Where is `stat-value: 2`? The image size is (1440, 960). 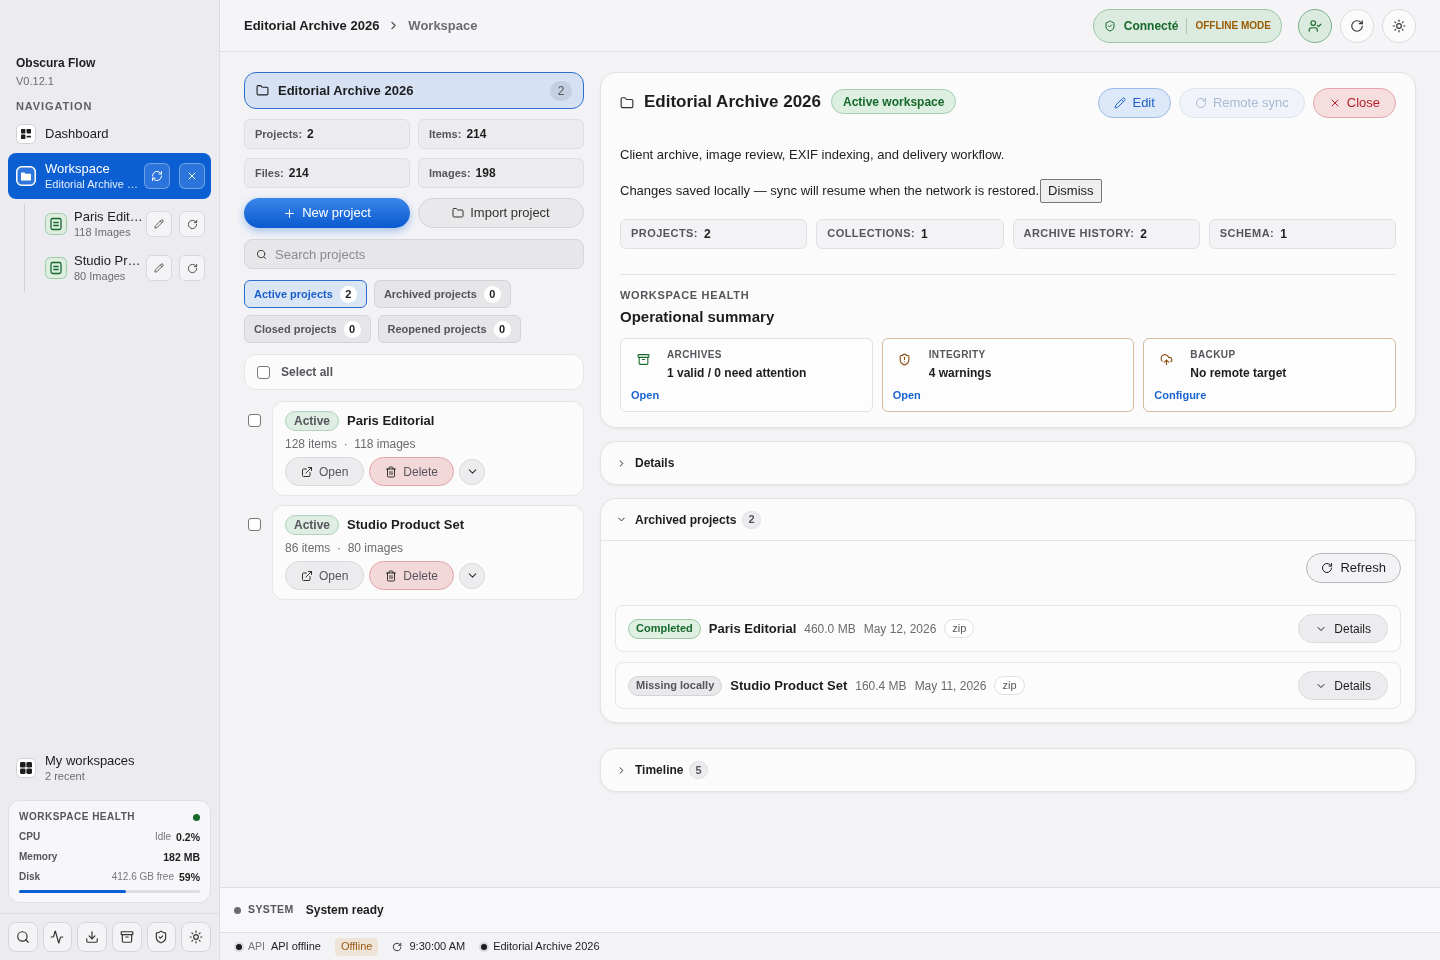 stat-value: 2 is located at coordinates (1143, 234).